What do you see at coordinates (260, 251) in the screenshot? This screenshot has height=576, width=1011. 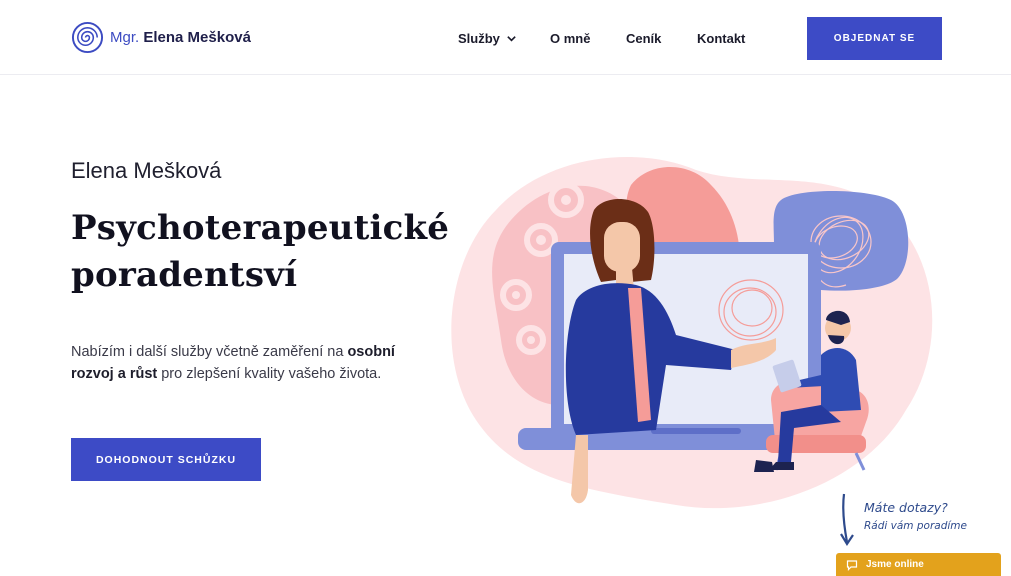 I see `hero-title: Psychoterapeutické poradentsví` at bounding box center [260, 251].